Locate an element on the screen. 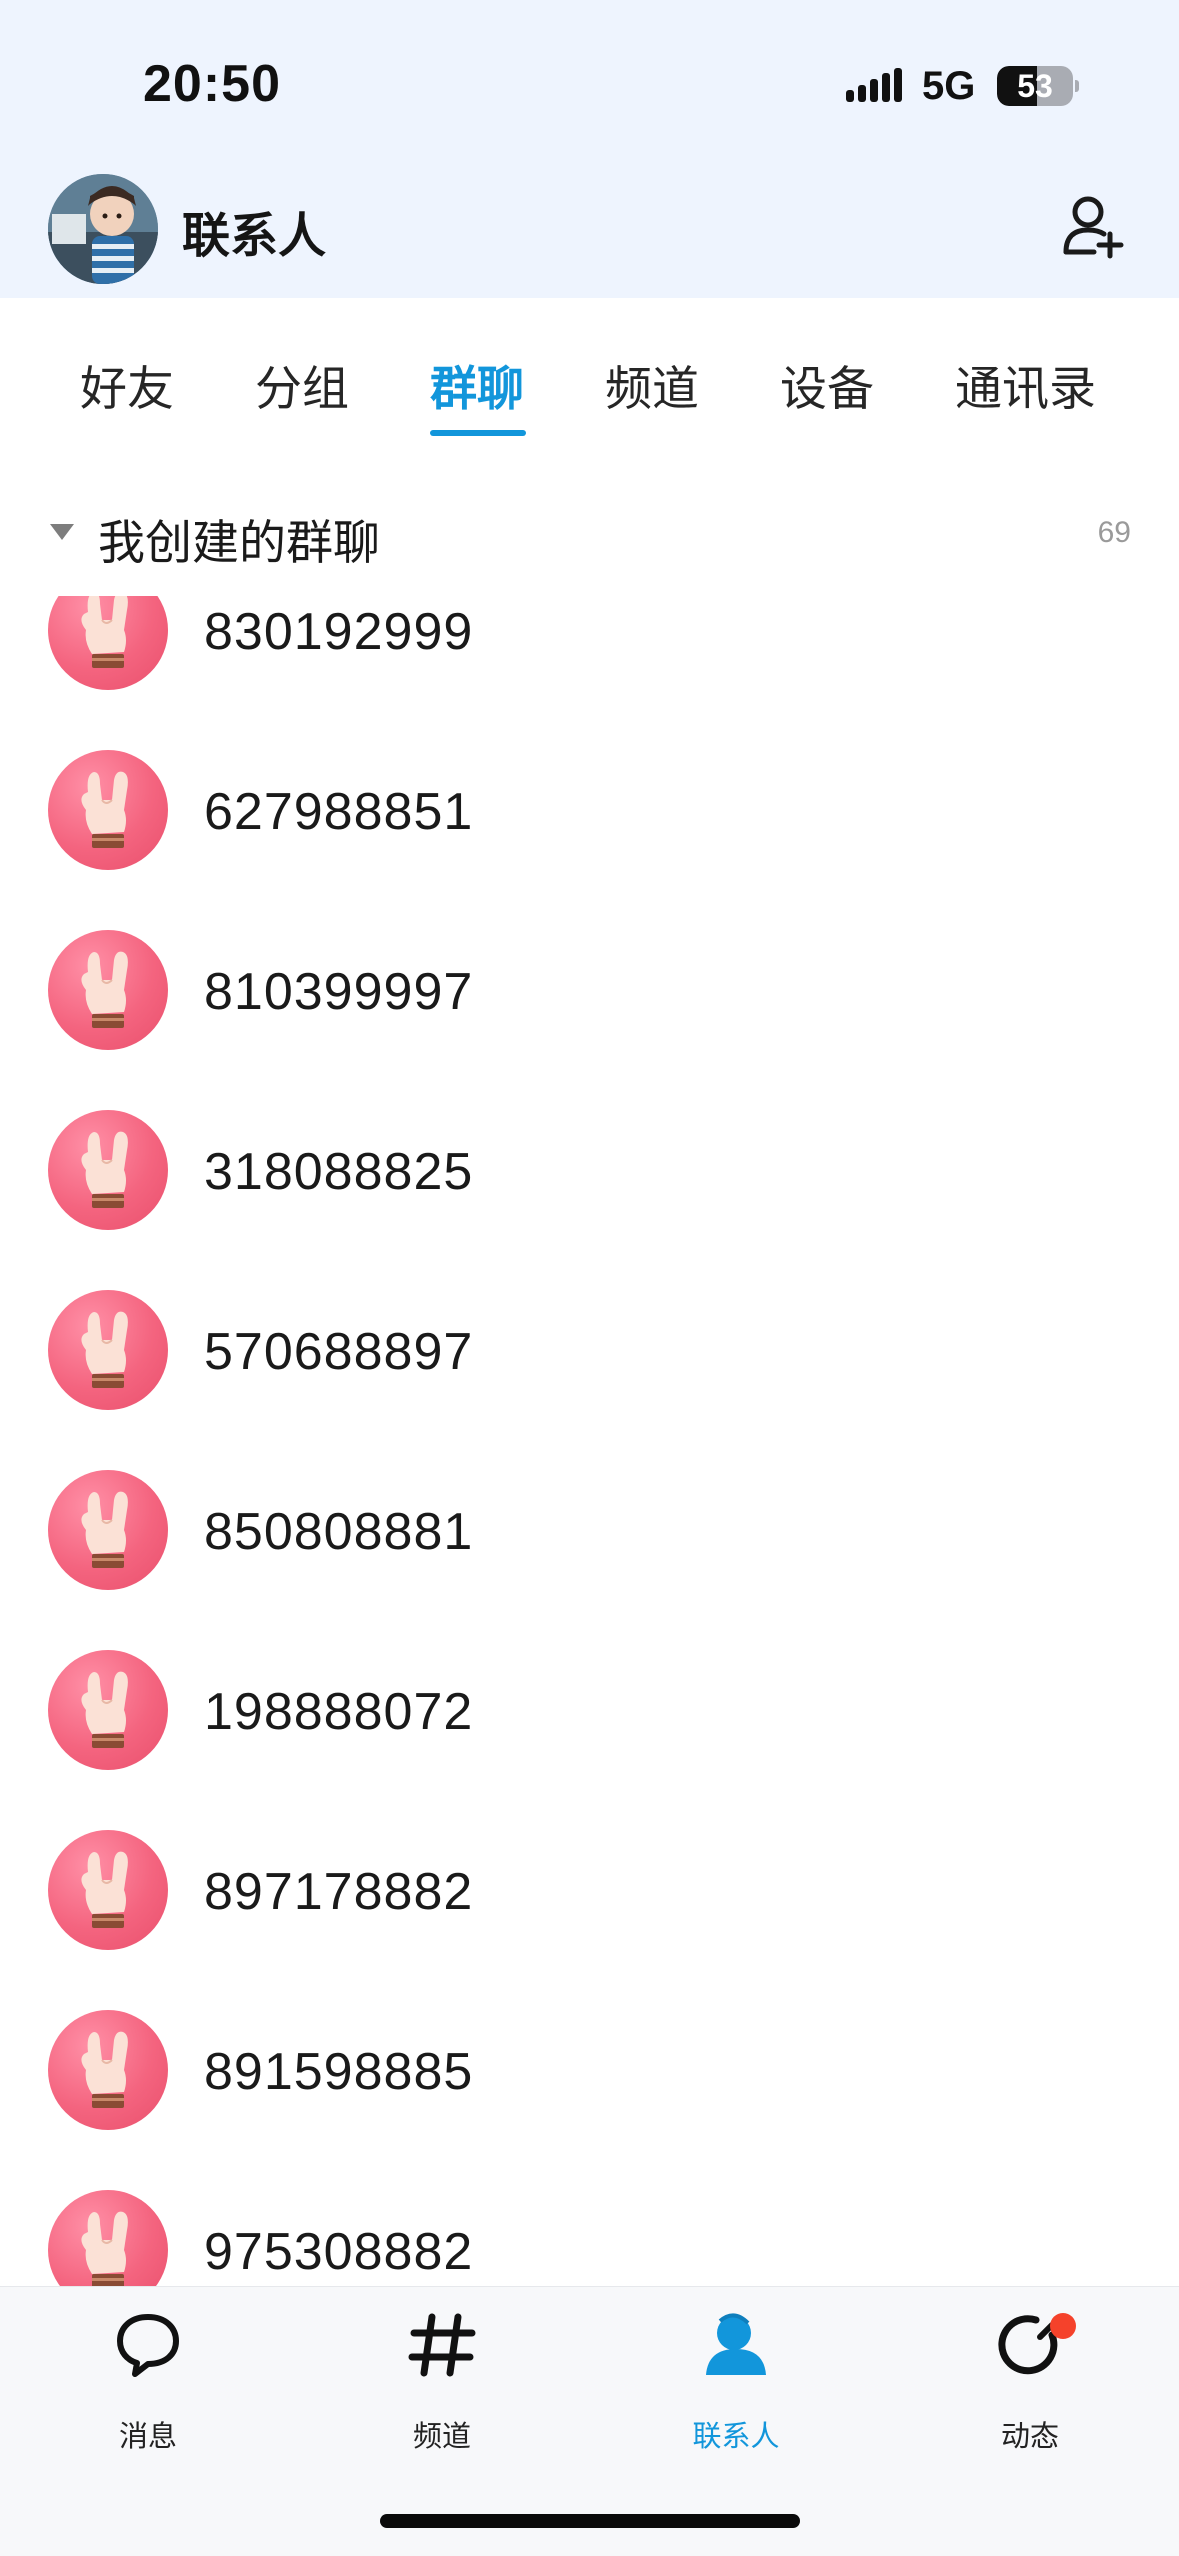 The height and width of the screenshot is (2556, 1179). group-name: 627988851 is located at coordinates (339, 812).